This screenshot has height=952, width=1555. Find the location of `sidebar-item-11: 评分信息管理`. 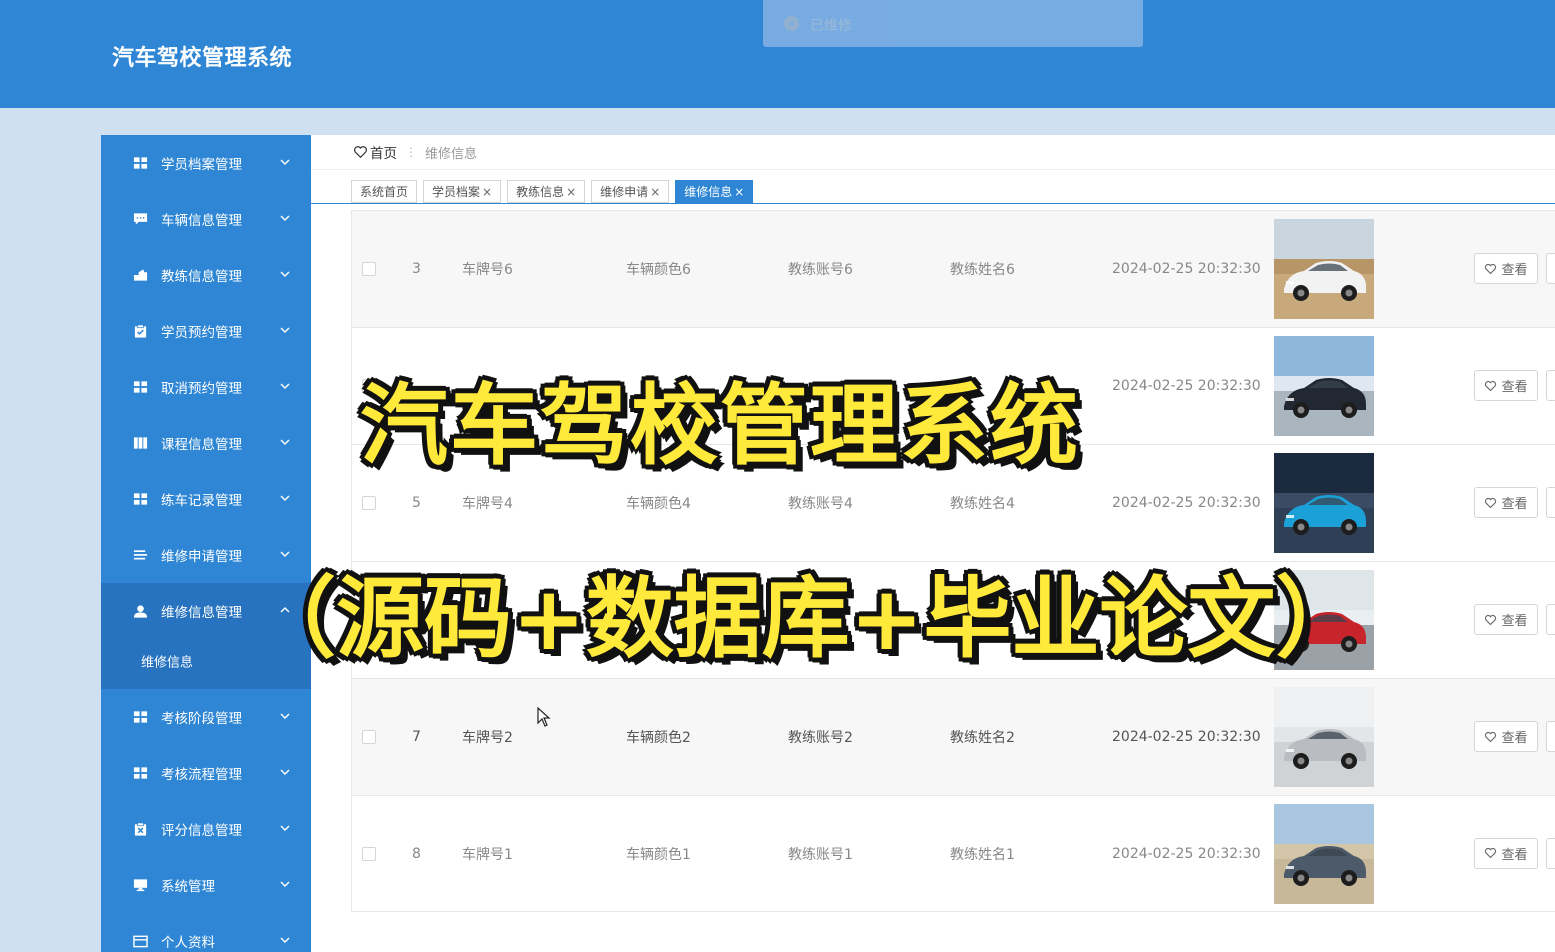

sidebar-item-11: 评分信息管理 is located at coordinates (206, 829).